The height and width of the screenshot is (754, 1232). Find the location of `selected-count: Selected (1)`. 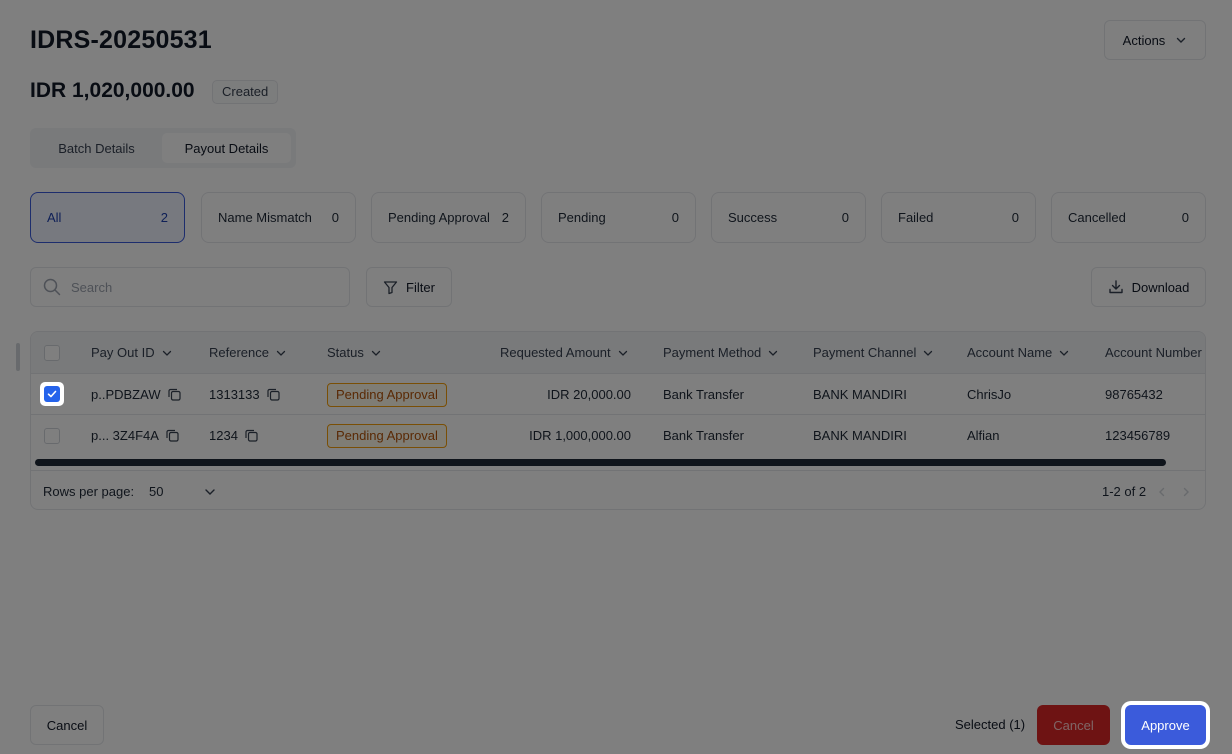

selected-count: Selected (1) is located at coordinates (990, 724).